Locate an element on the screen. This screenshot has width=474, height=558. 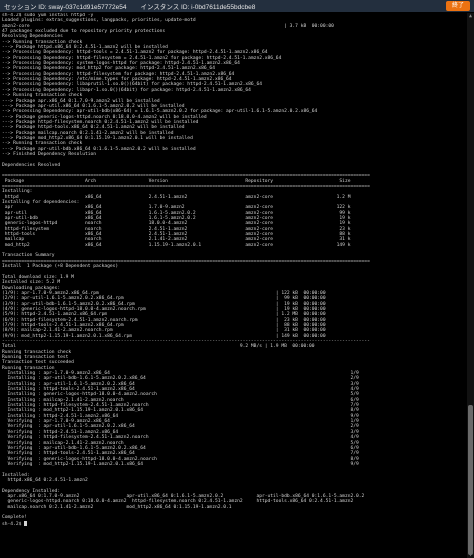
shell-prompt: sh-4.2$ is located at coordinates (234, 523).